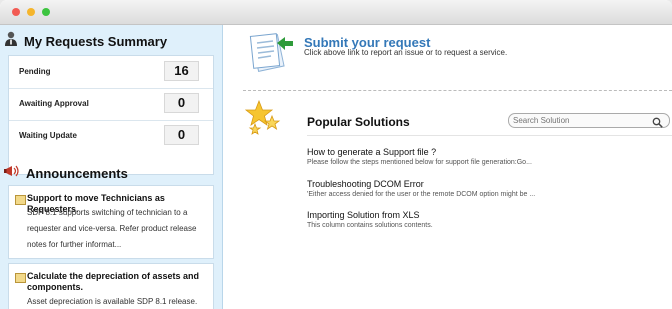  I want to click on minimize-window-button, so click(31, 12).